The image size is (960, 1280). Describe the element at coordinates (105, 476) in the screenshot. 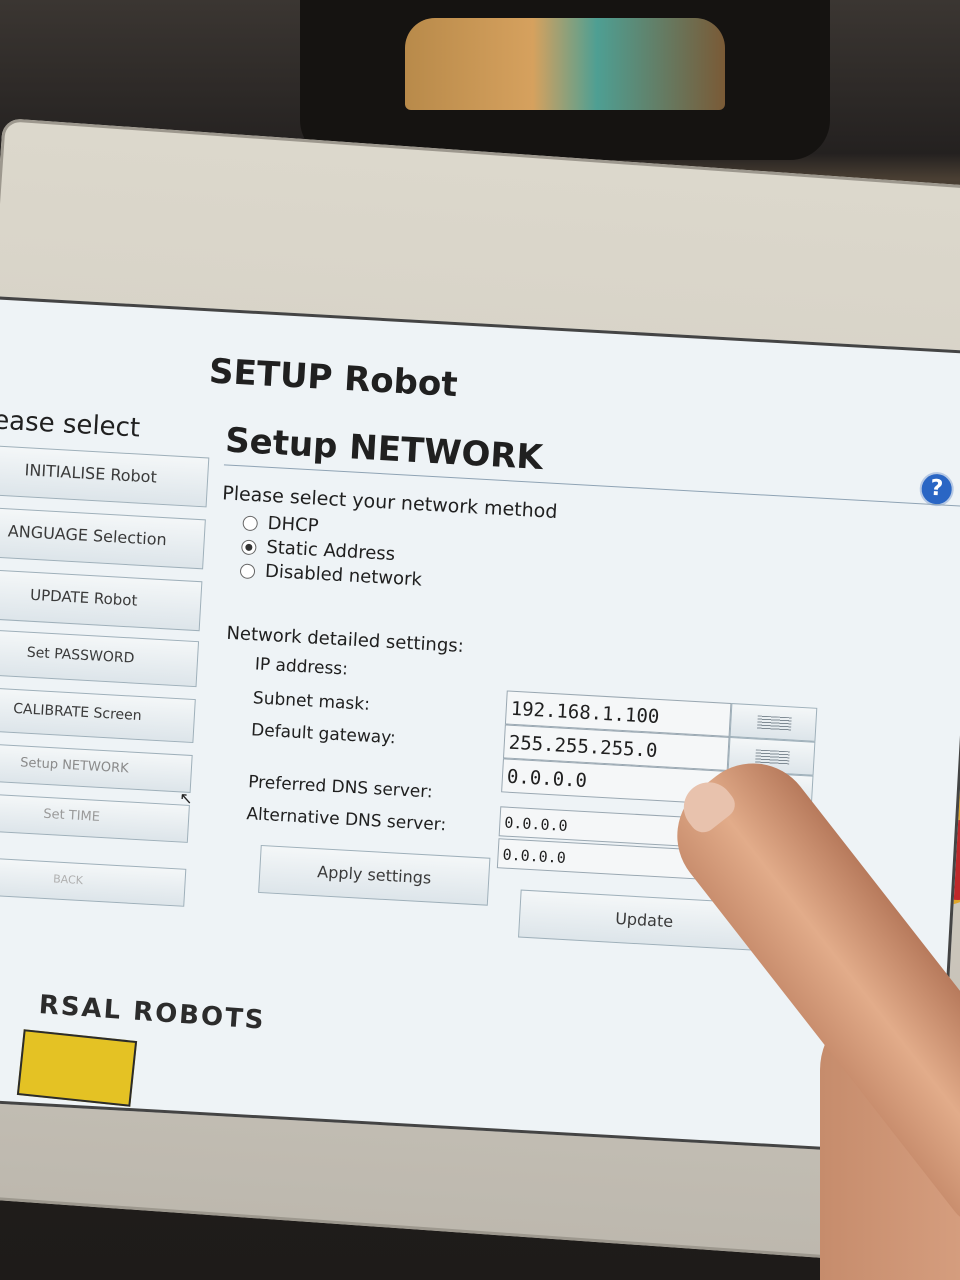

I see `sidebar-item-initialise: INITIALISE Robot` at that location.